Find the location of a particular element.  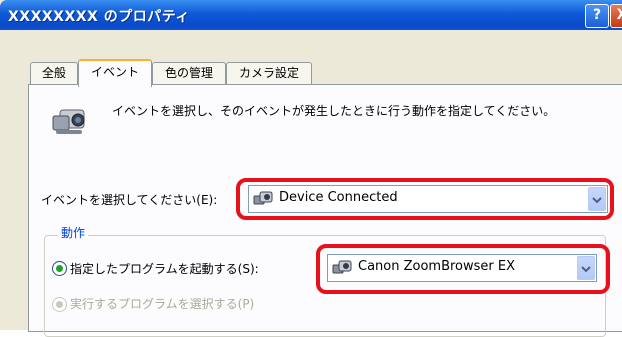

tab-general: 全般 is located at coordinates (54, 73).